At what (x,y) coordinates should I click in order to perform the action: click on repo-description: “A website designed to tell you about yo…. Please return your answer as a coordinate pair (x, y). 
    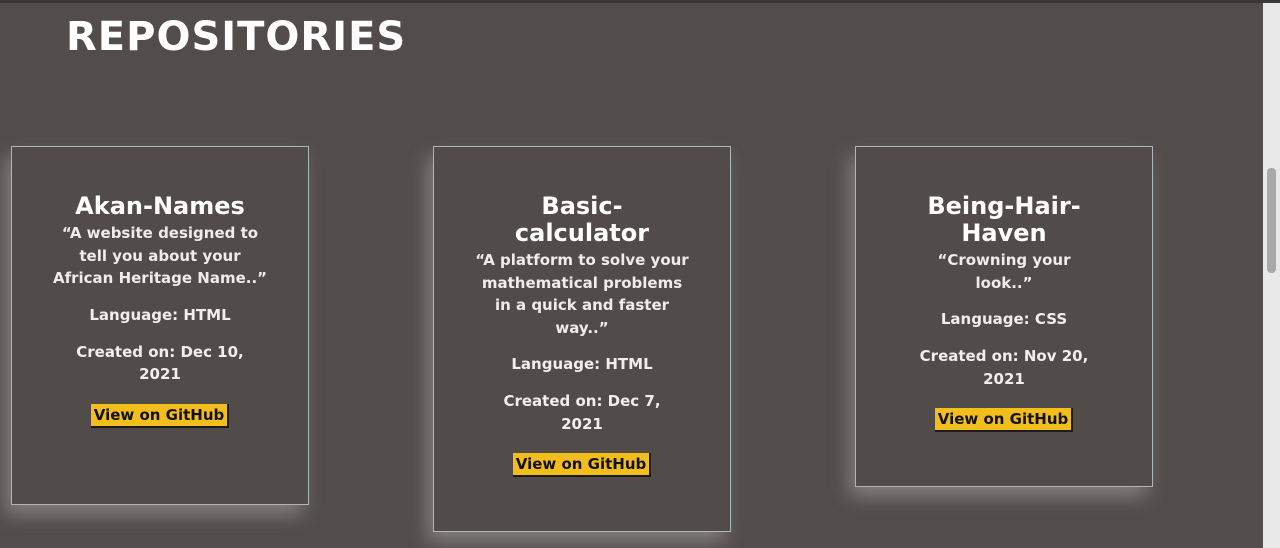
    Looking at the image, I should click on (159, 255).